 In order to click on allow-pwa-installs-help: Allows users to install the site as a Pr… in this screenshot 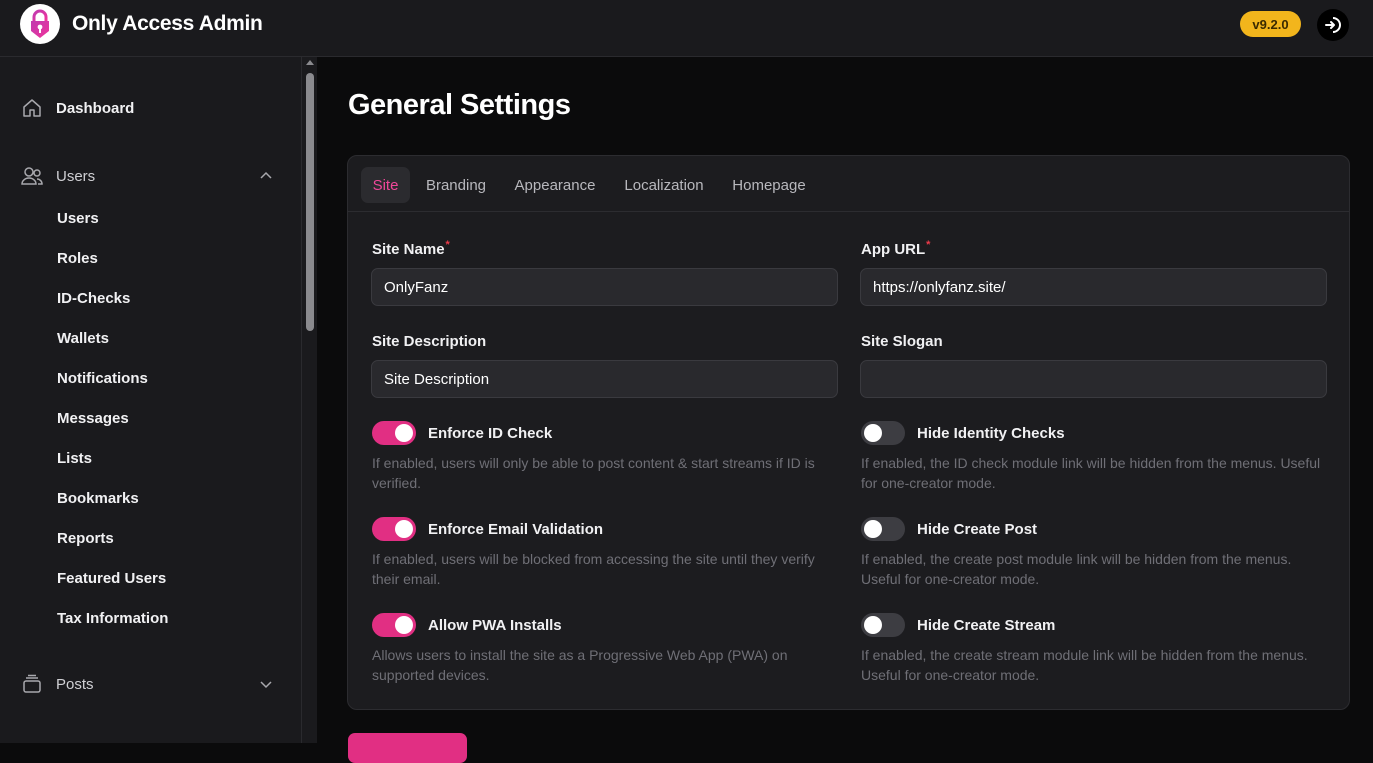, I will do `click(580, 665)`.